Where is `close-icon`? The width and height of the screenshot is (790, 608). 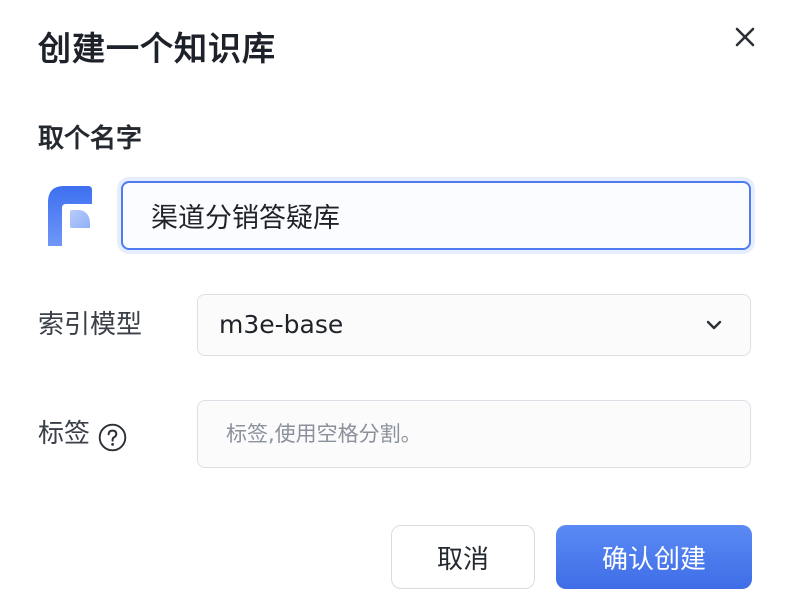 close-icon is located at coordinates (745, 37).